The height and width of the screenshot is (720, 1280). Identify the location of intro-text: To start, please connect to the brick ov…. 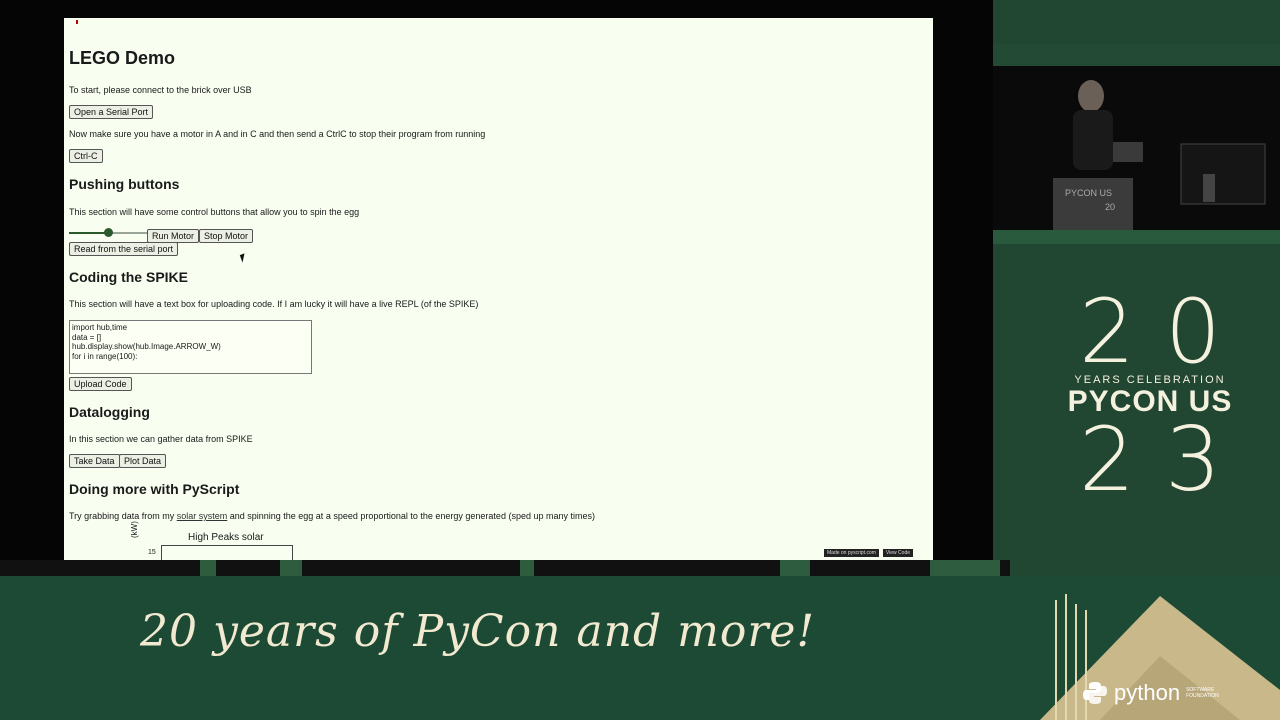
(160, 90).